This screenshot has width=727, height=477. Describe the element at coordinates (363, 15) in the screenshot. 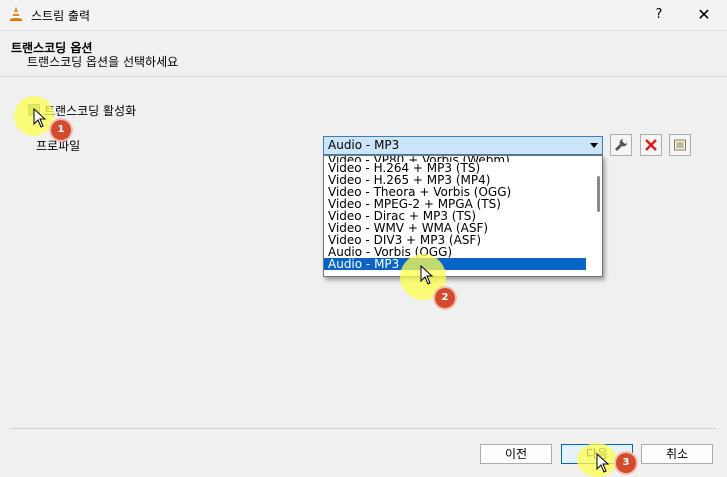

I see `title-bar: 스트림 출력 ? ✕` at that location.